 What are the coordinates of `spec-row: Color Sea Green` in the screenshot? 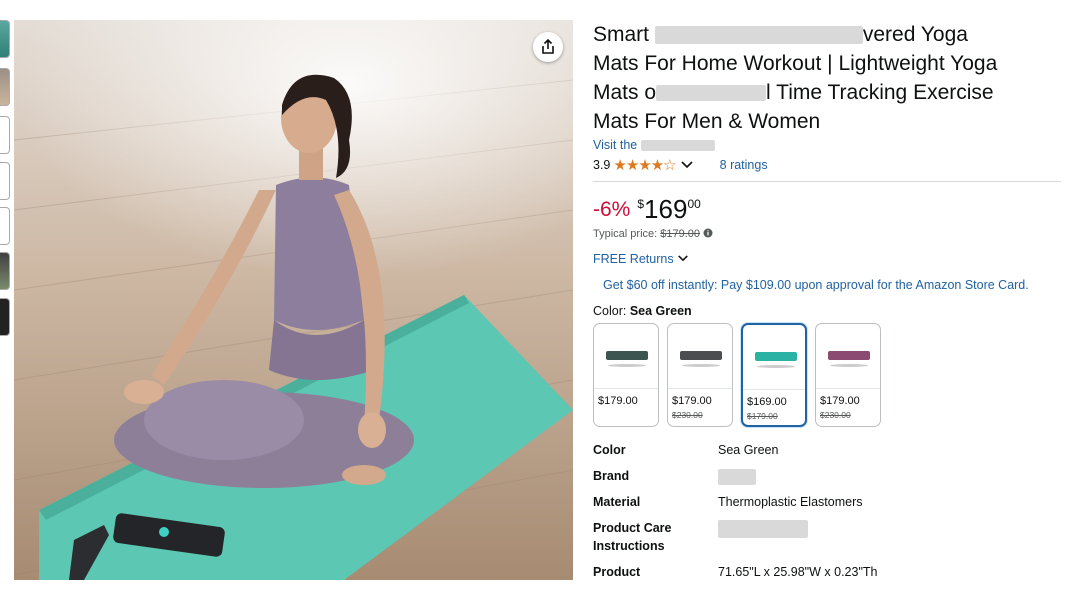 It's located at (828, 450).